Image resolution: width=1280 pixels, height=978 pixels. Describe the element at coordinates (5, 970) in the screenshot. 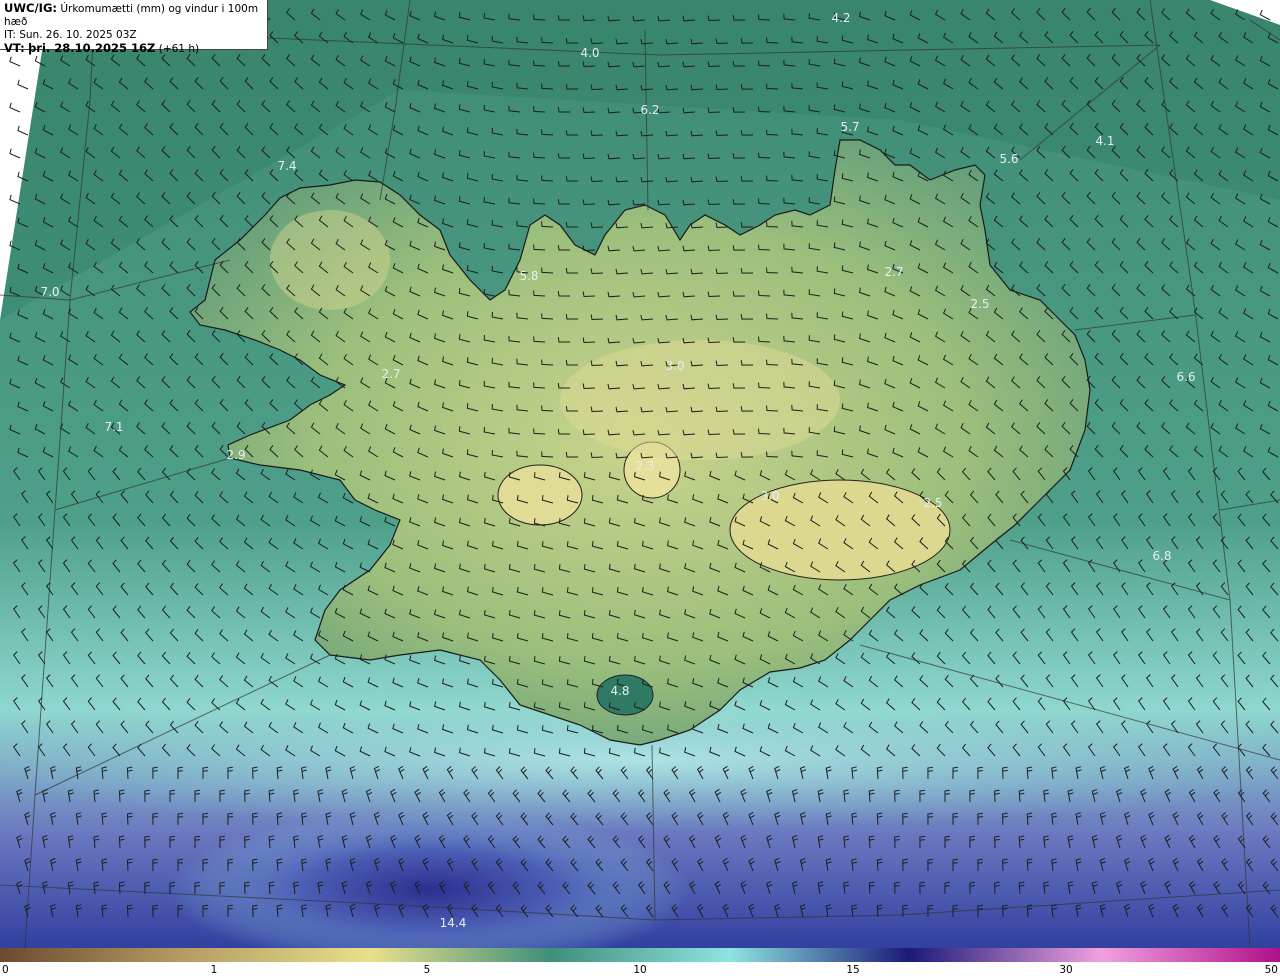

I see `colorbar-tick: 0` at that location.